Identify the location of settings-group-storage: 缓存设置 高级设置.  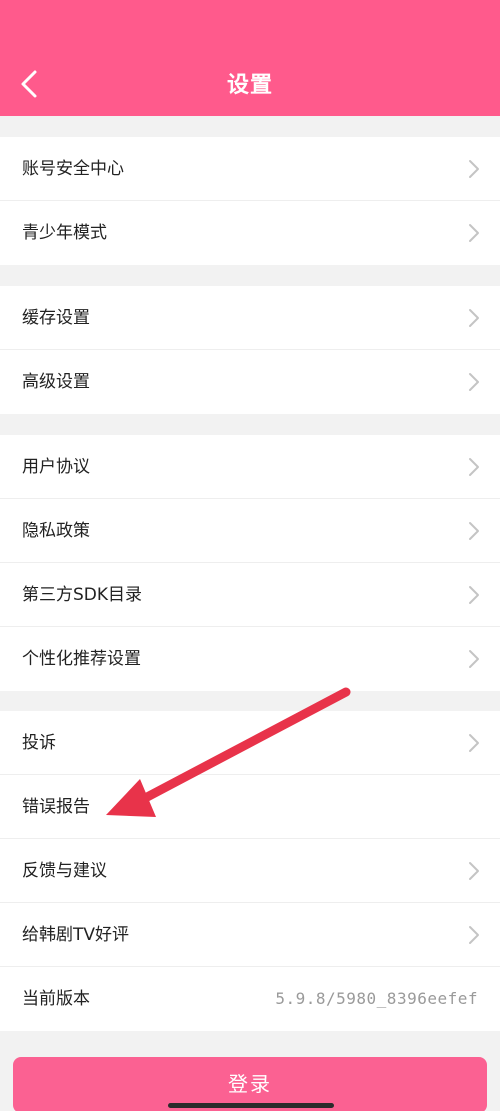
(250, 350).